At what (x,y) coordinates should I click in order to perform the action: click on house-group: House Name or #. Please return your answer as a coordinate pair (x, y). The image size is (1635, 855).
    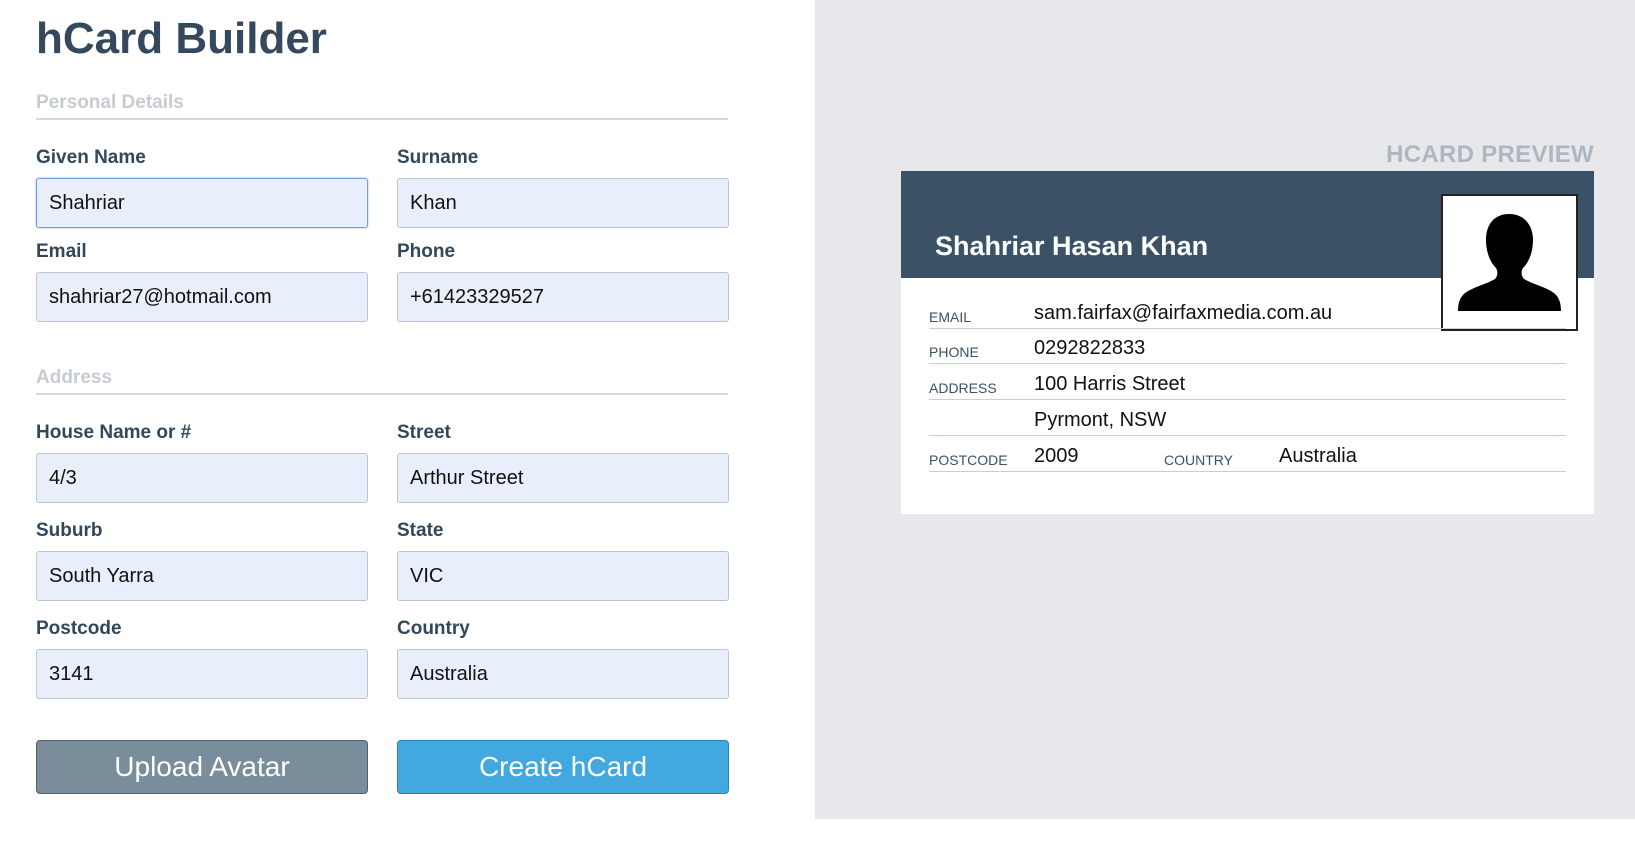
    Looking at the image, I should click on (202, 462).